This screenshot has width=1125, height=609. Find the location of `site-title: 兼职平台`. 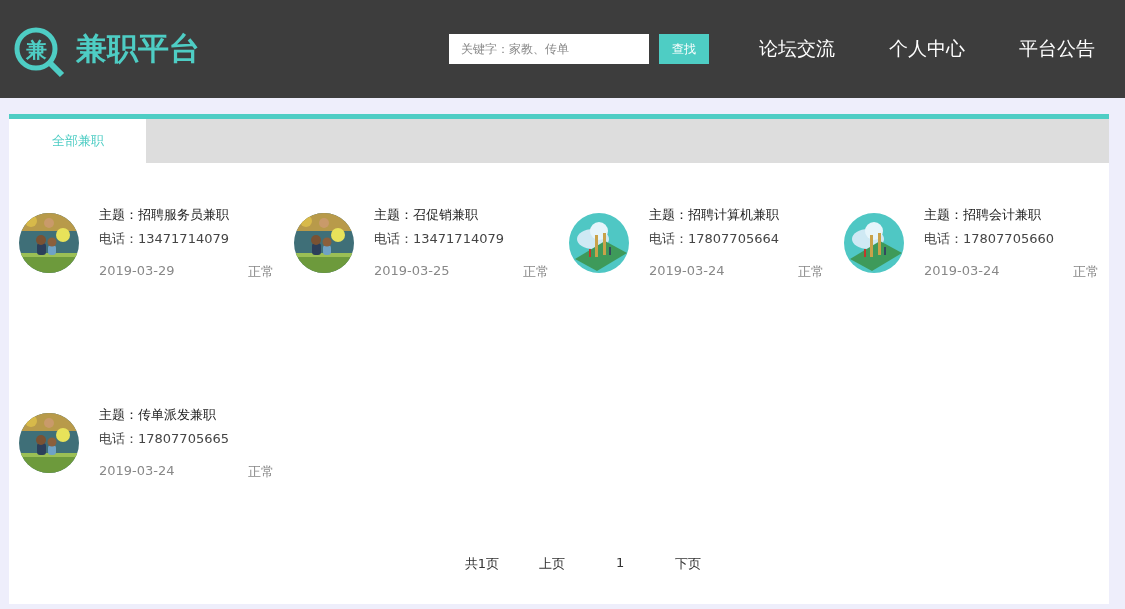

site-title: 兼职平台 is located at coordinates (138, 48).